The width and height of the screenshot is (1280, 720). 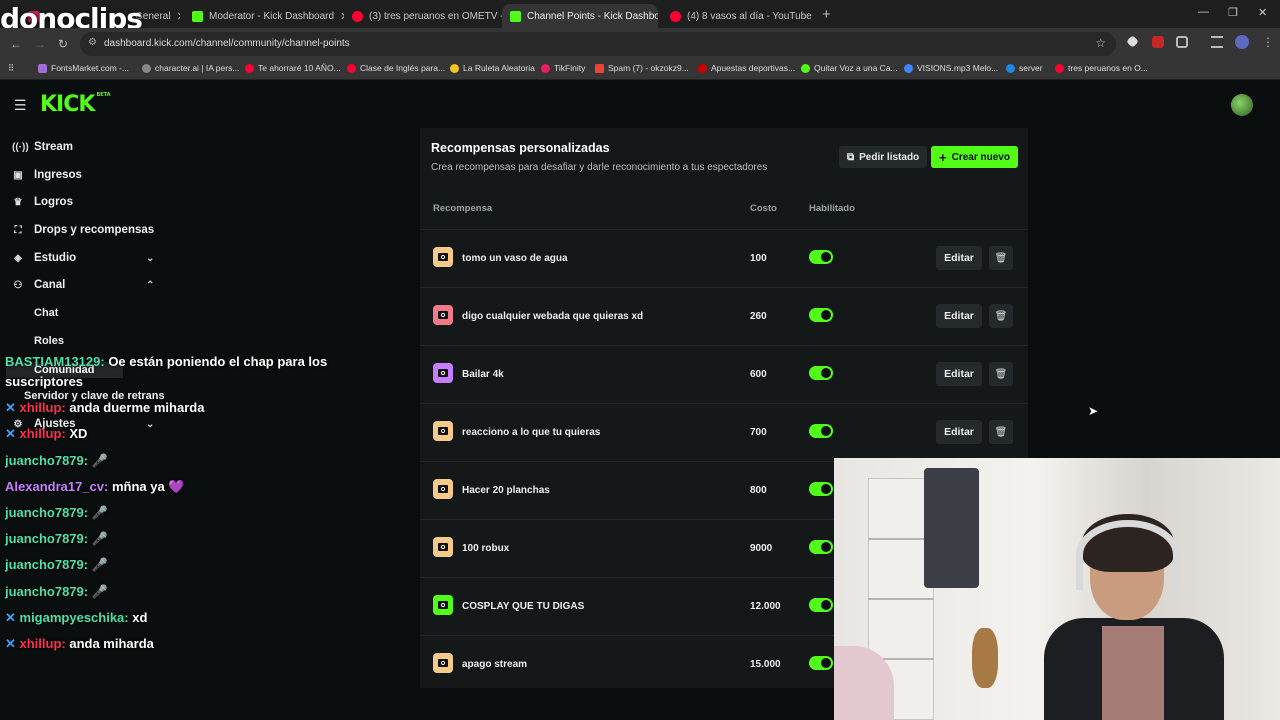 I want to click on new-tab-icon: +, so click(x=826, y=14).